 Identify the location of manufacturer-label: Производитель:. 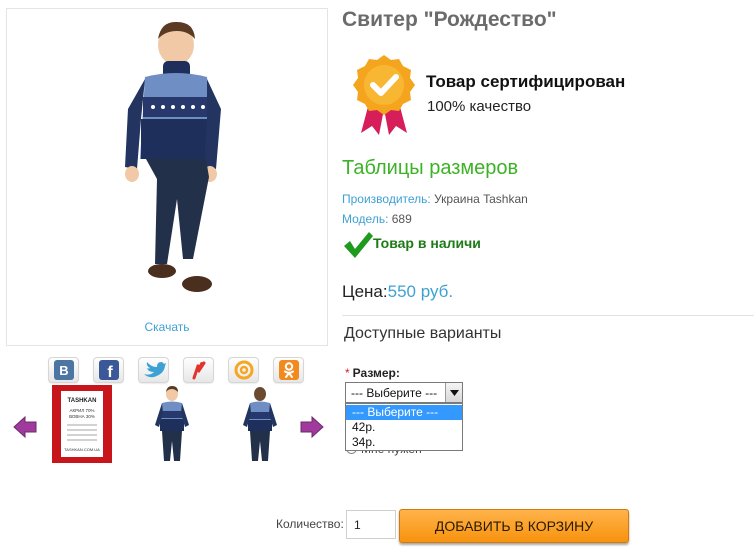
(386, 199).